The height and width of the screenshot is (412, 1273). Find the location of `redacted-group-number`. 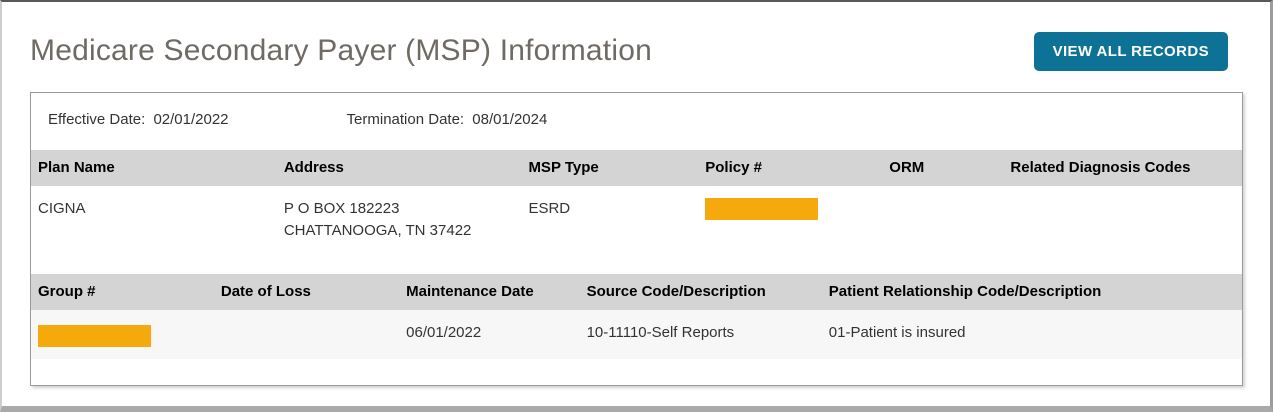

redacted-group-number is located at coordinates (94, 336).